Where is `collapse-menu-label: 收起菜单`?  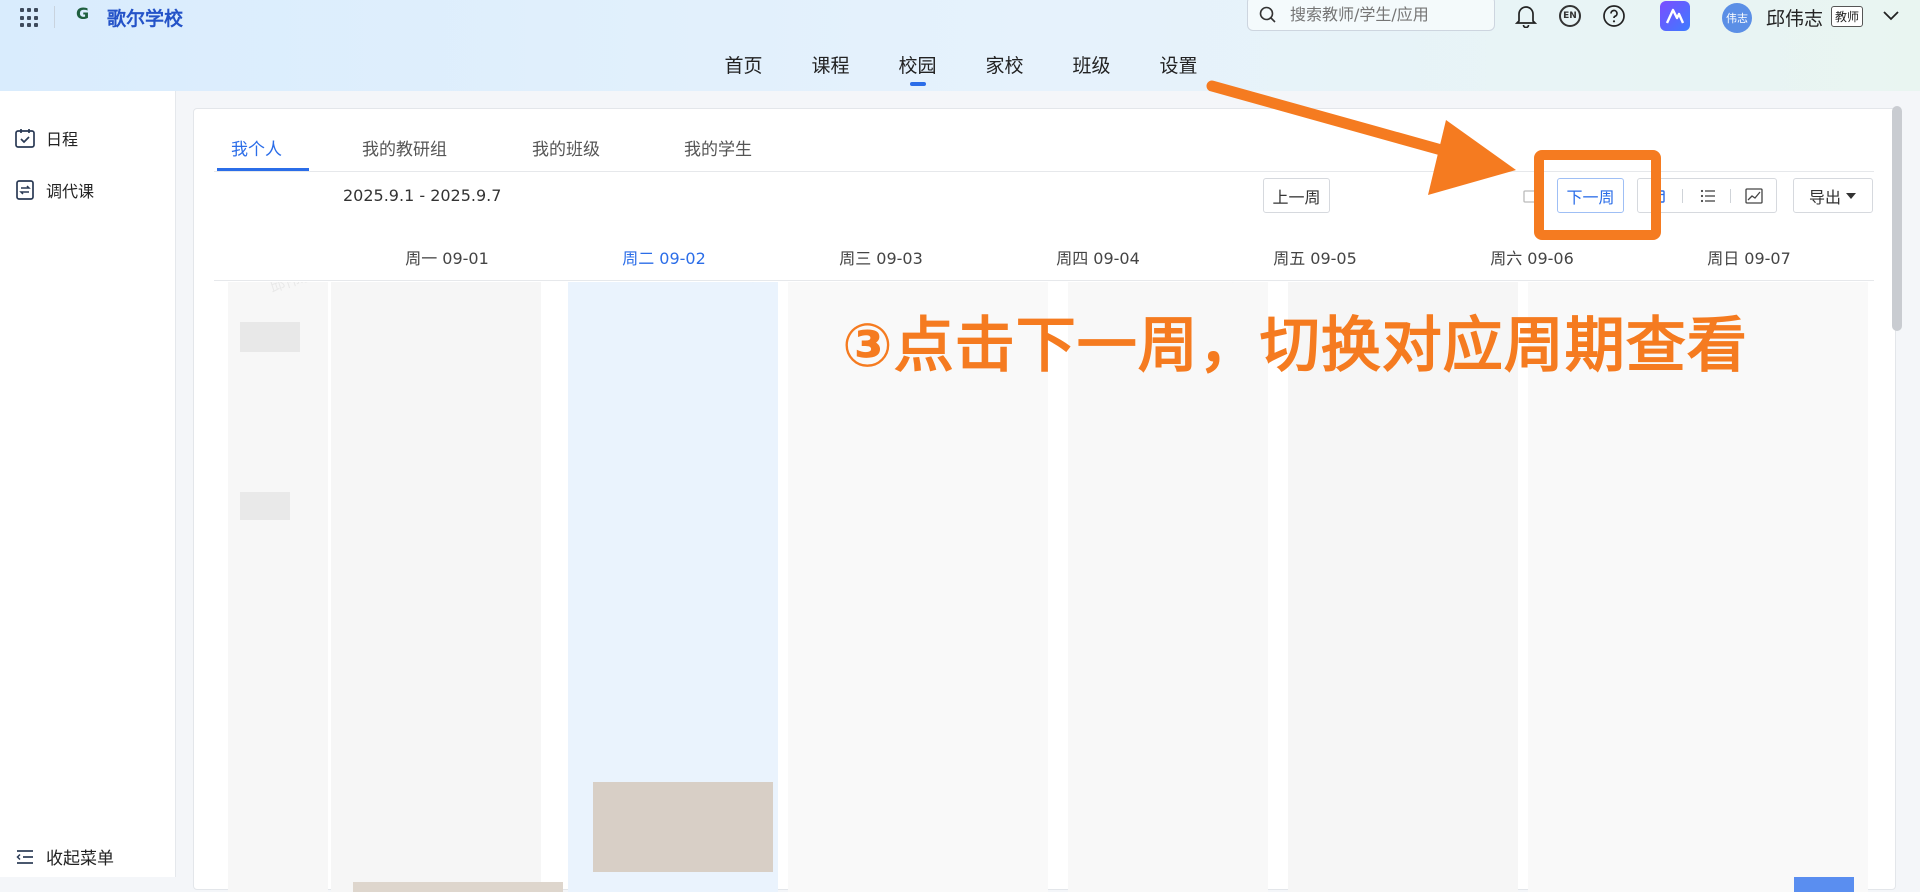 collapse-menu-label: 收起菜单 is located at coordinates (80, 859).